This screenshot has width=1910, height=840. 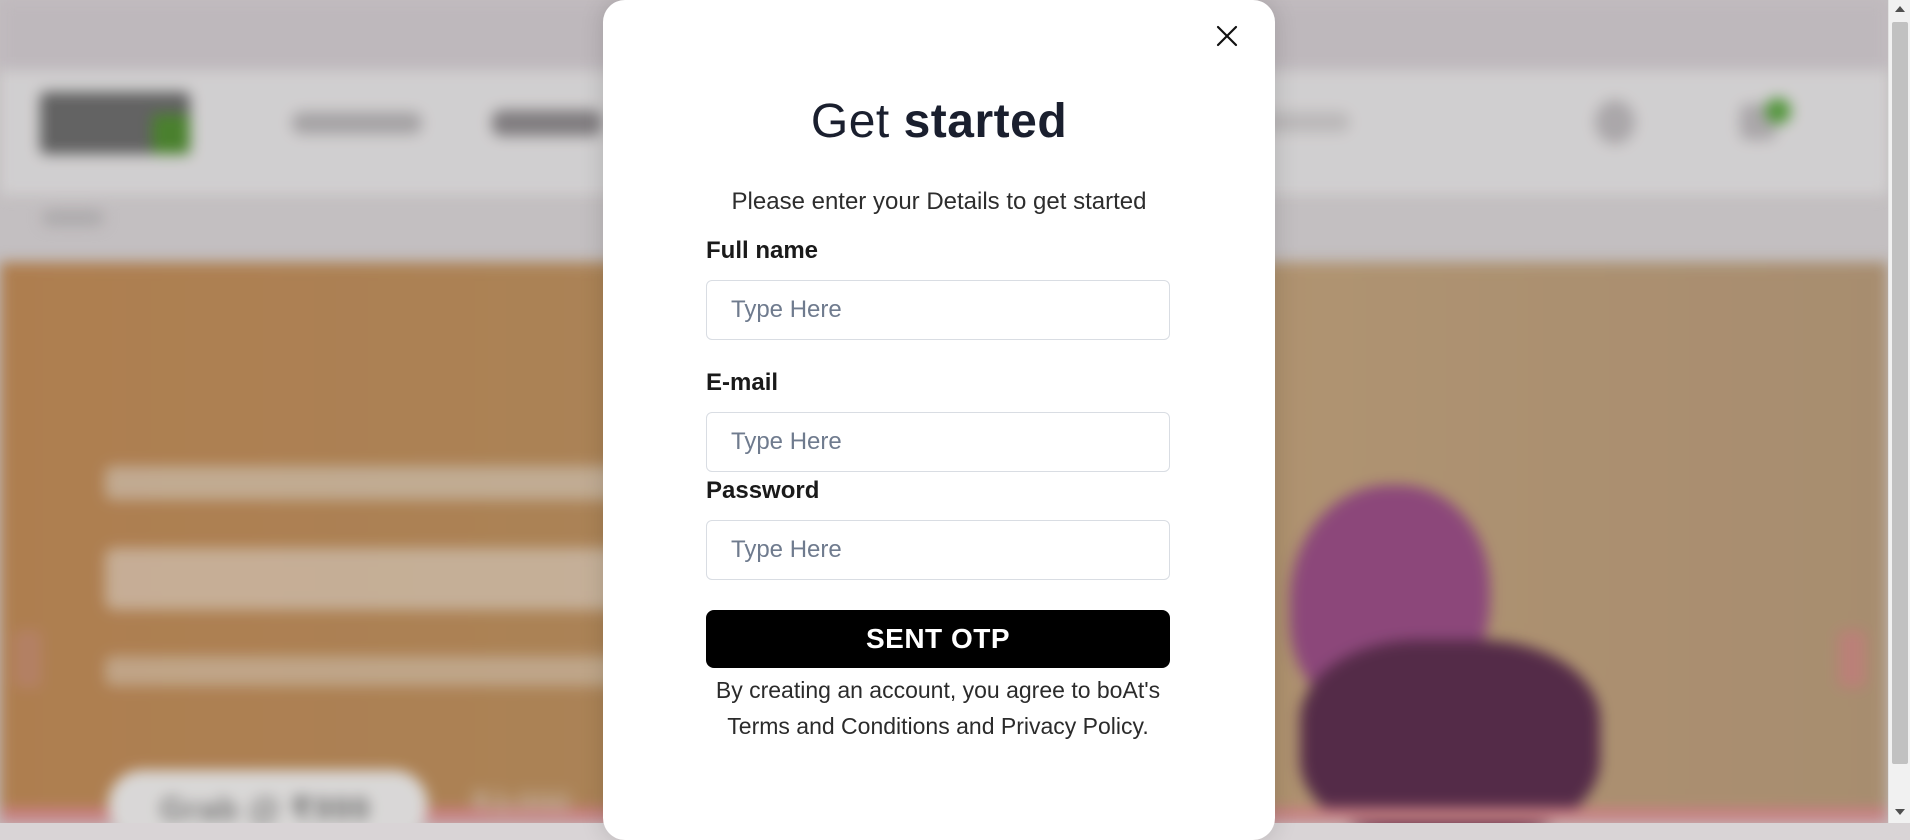 What do you see at coordinates (939, 201) in the screenshot?
I see `modal-subtitle: Please enter your Details to get started` at bounding box center [939, 201].